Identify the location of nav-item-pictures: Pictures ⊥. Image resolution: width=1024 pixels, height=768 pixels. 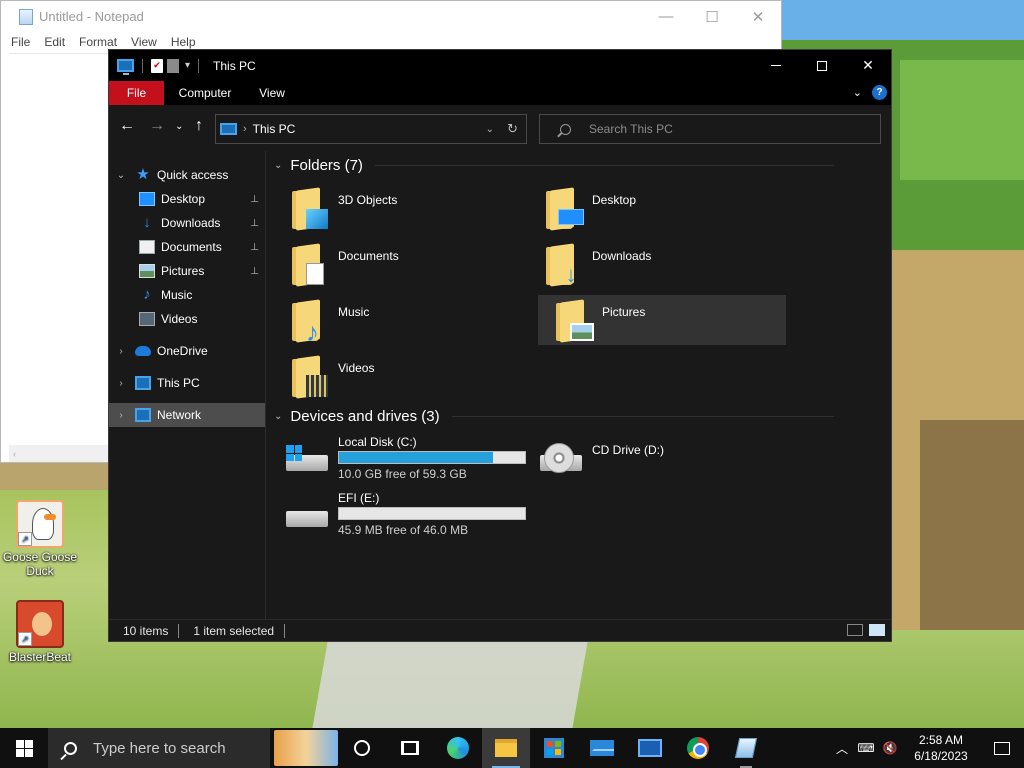
(187, 271).